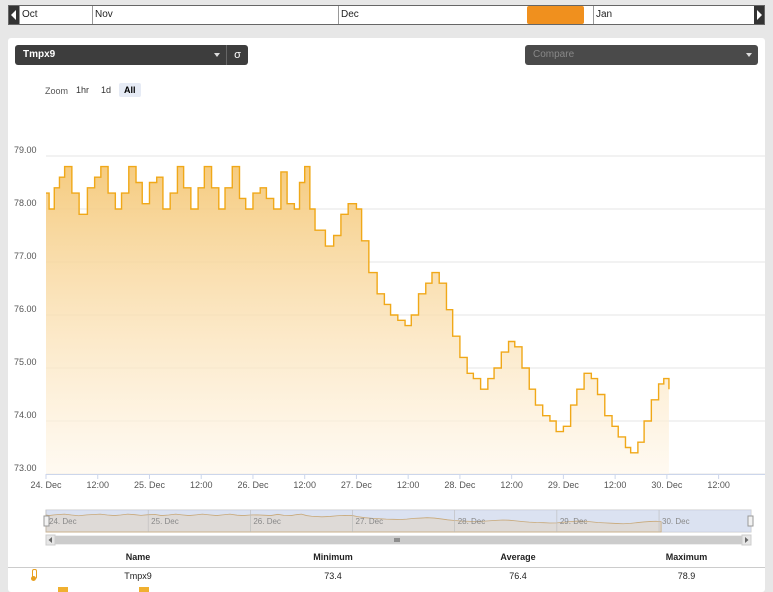 Image resolution: width=773 pixels, height=592 pixels. What do you see at coordinates (253, 485) in the screenshot?
I see `x-tick-label: 26. Dec` at bounding box center [253, 485].